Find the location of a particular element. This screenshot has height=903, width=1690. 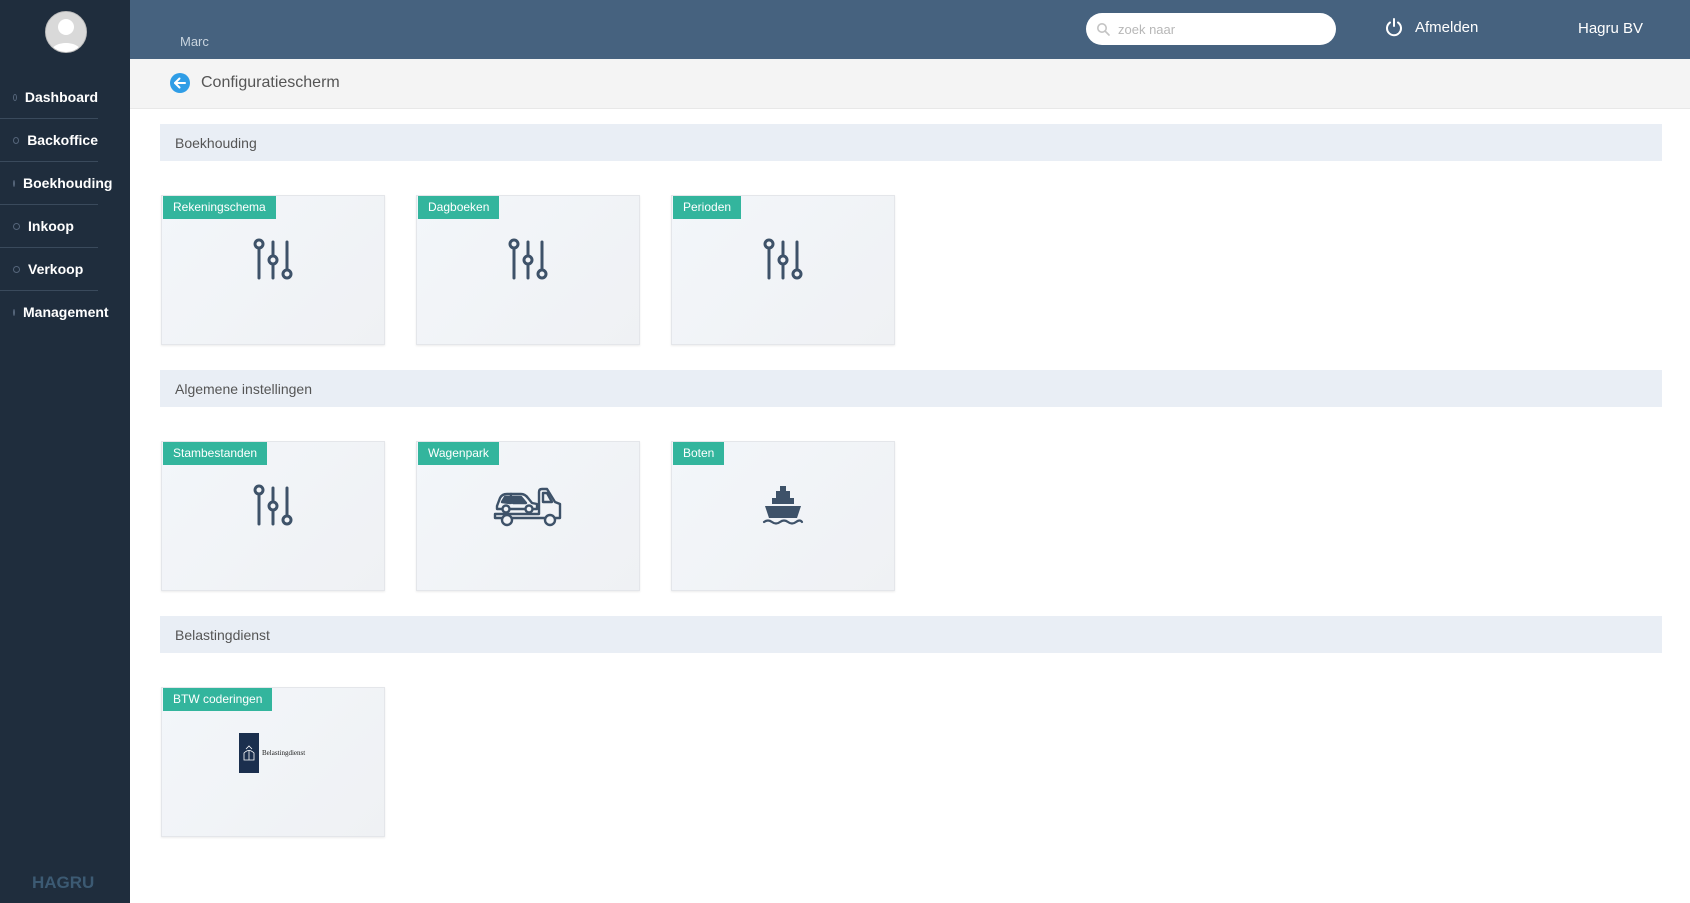

logout-button: Afmelden is located at coordinates (1431, 27).